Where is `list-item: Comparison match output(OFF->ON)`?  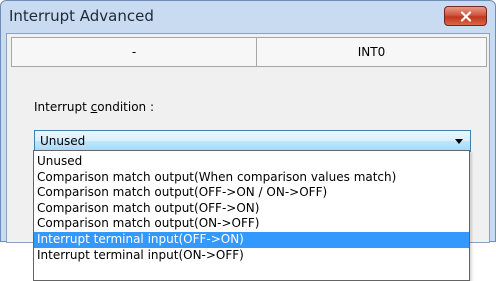
list-item: Comparison match output(OFF->ON) is located at coordinates (251, 209).